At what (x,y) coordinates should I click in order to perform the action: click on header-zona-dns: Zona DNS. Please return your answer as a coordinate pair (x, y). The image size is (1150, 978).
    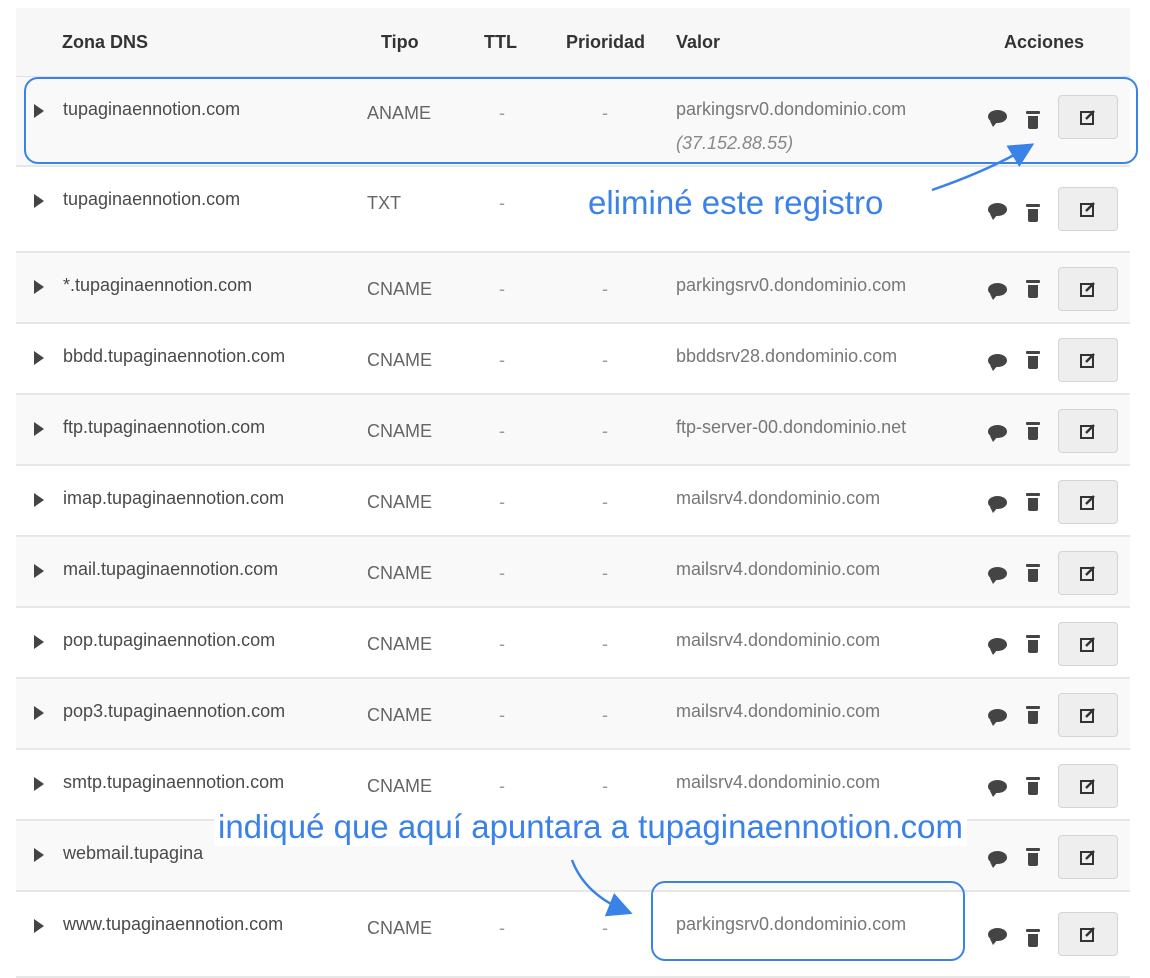
    Looking at the image, I should click on (105, 42).